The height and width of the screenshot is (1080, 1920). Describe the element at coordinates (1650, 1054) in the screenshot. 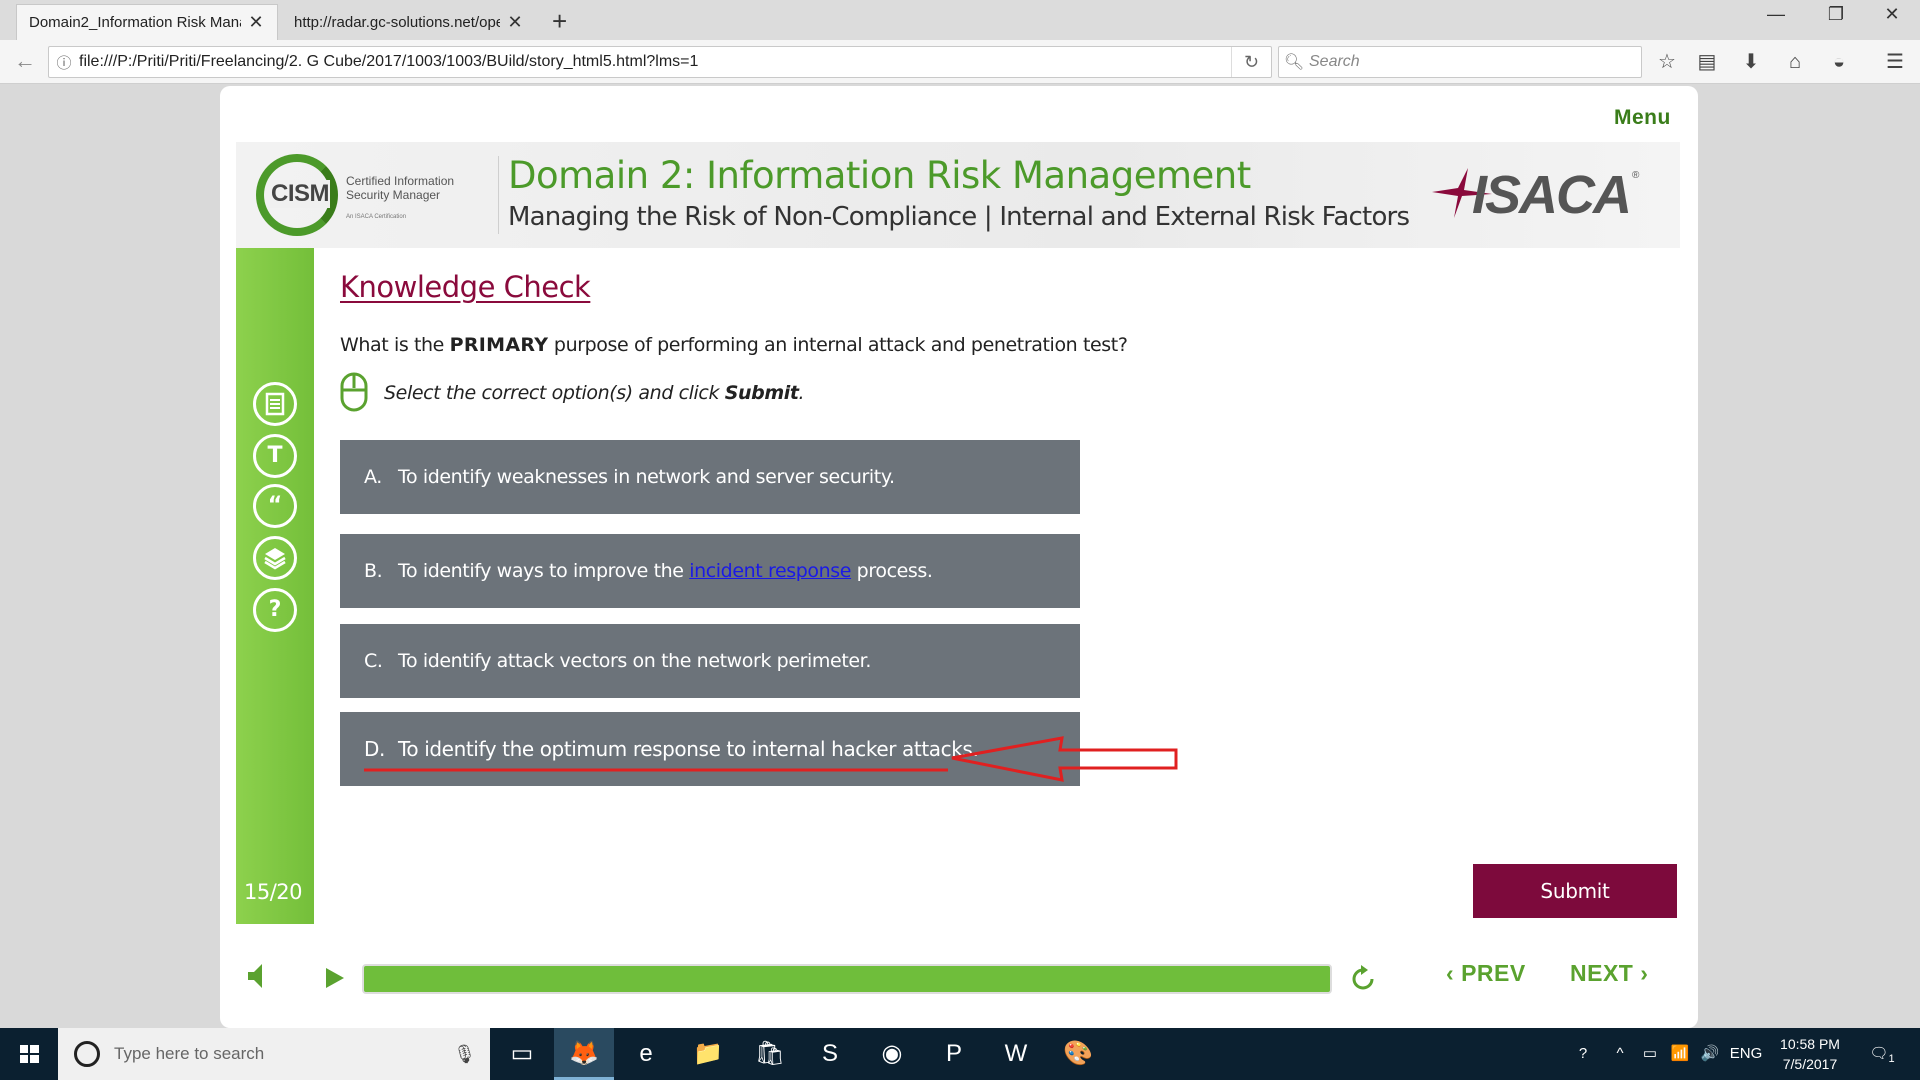

I see `battery-icon: ▭` at that location.